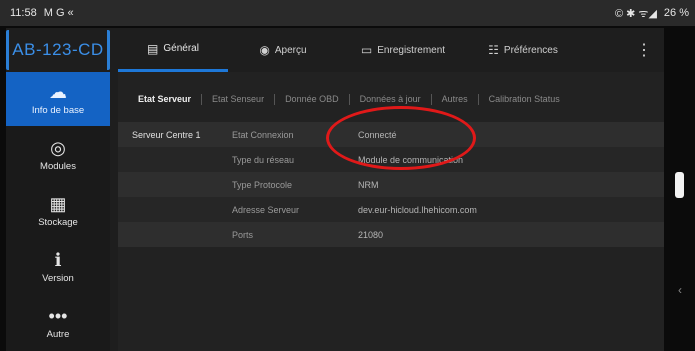 The image size is (695, 351). I want to click on sidebar-item-label: Info de base, so click(58, 110).